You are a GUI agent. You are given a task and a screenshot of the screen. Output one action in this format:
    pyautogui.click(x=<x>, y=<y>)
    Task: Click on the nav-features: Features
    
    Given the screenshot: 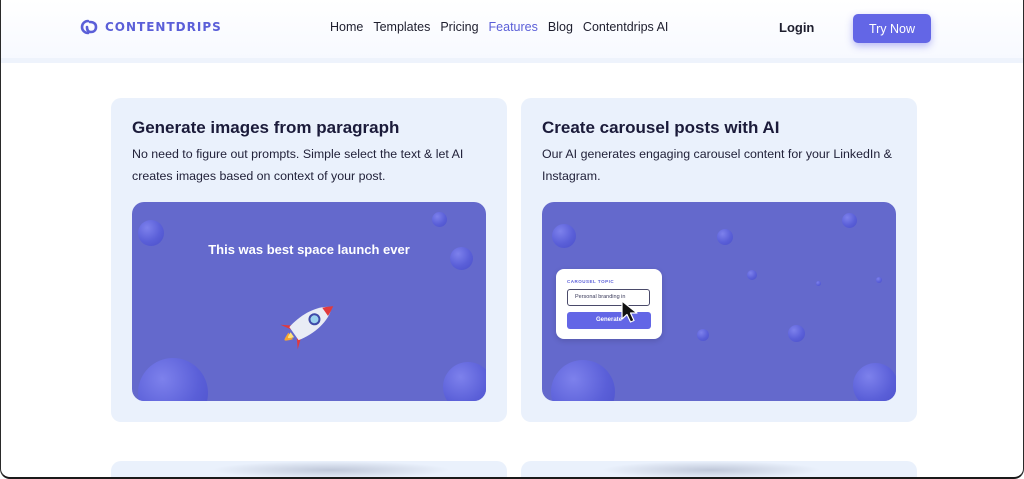 What is the action you would take?
    pyautogui.click(x=513, y=27)
    